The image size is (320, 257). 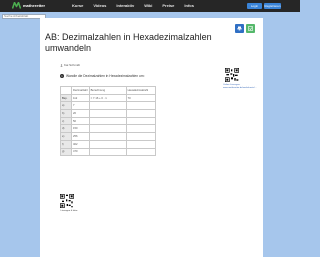 I want to click on table-row: b) 20, so click(x=108, y=113).